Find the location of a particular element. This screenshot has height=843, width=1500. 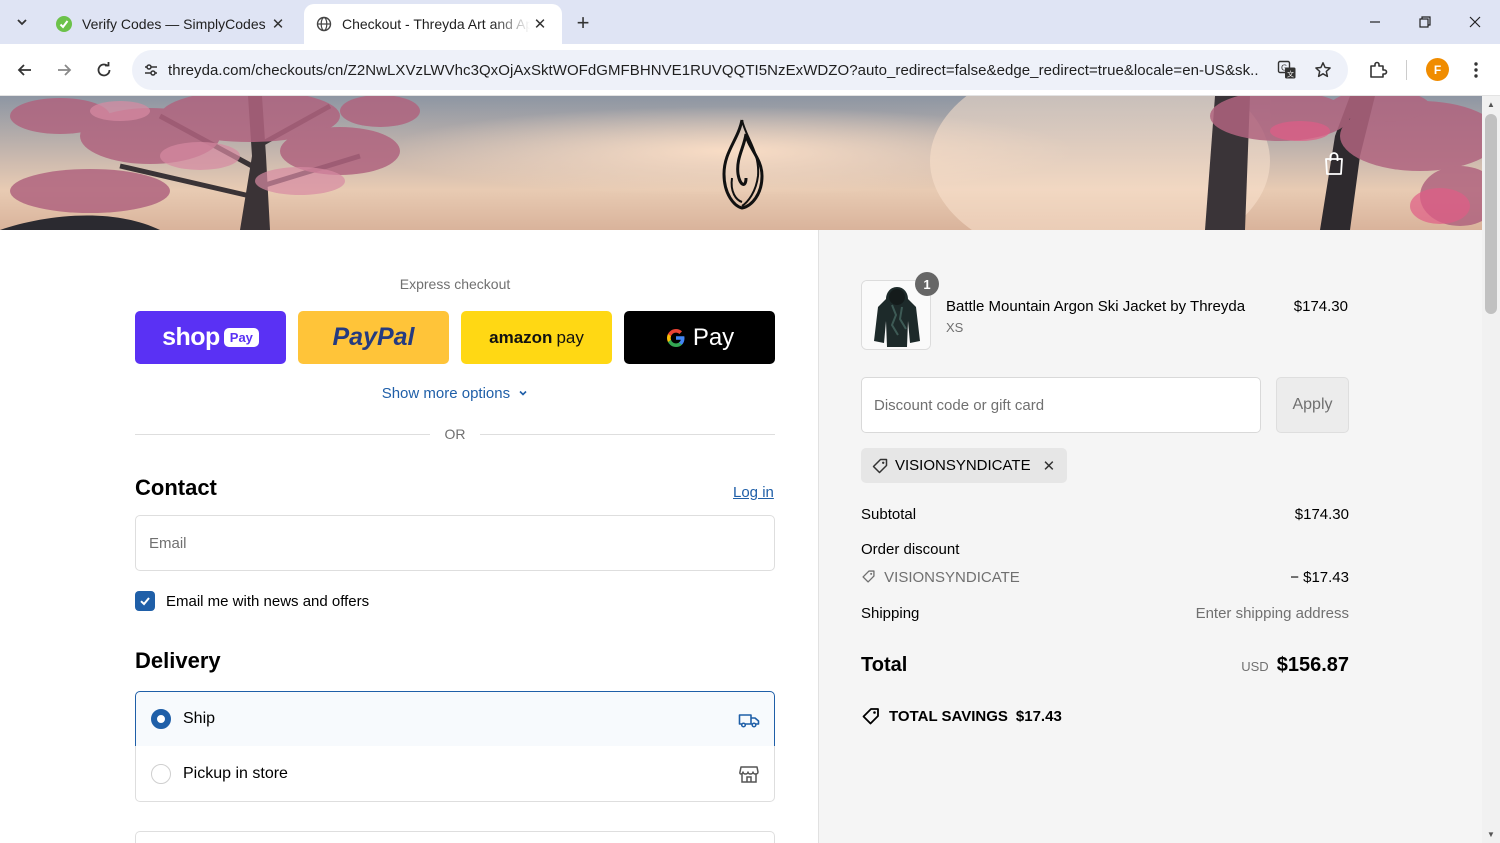

kebab-menu-icon is located at coordinates (1476, 70).